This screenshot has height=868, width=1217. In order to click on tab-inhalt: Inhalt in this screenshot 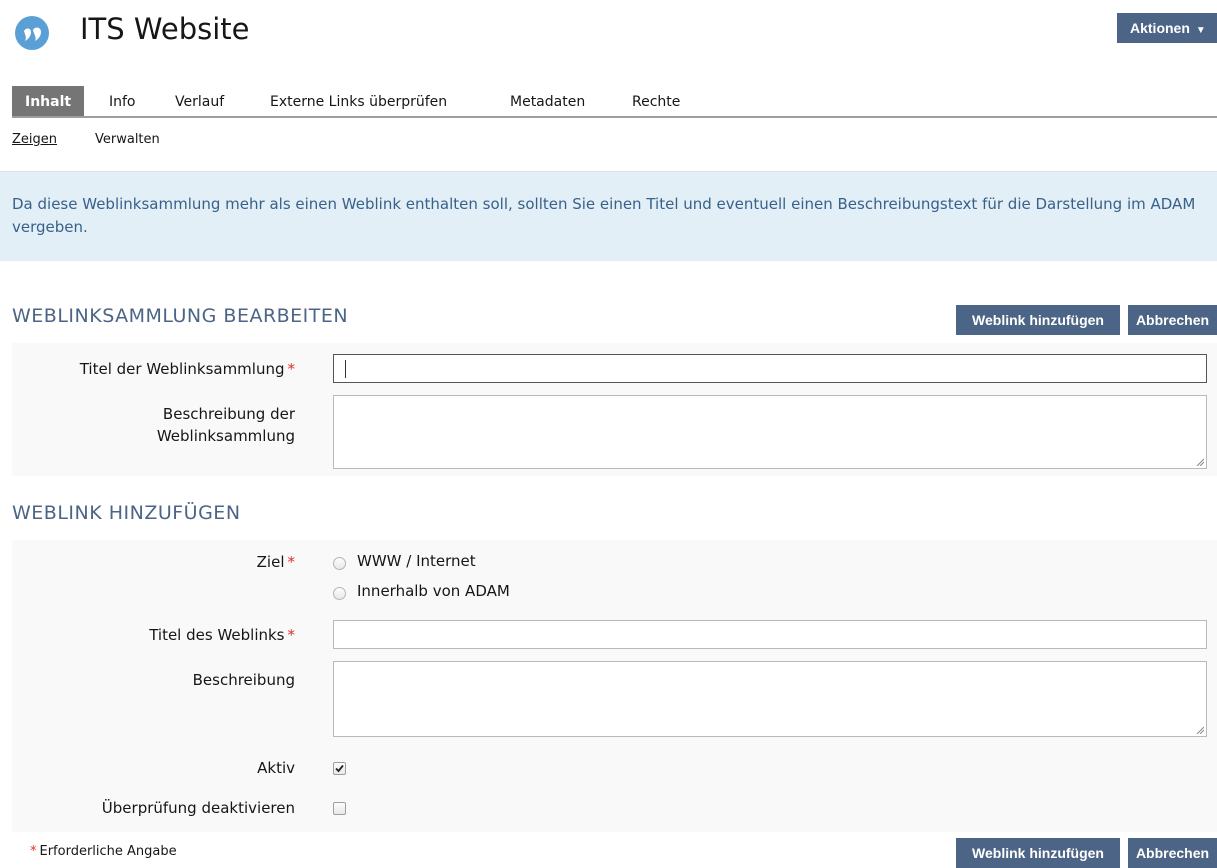, I will do `click(48, 101)`.